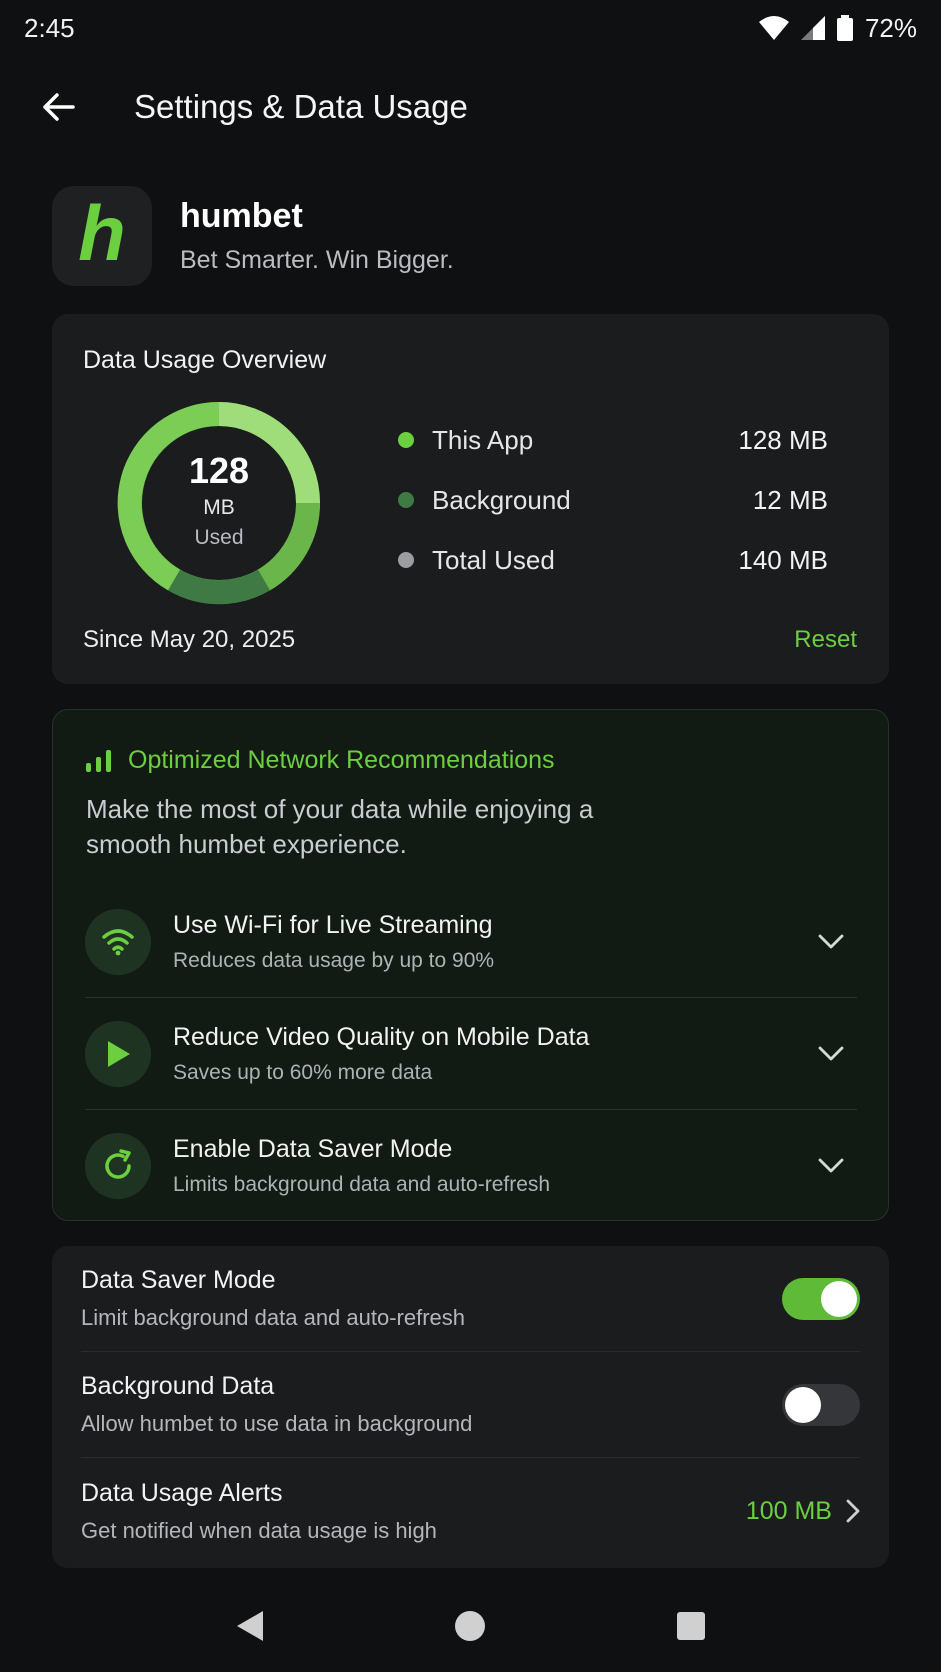 Image resolution: width=941 pixels, height=1672 pixels. What do you see at coordinates (890, 27) in the screenshot?
I see `battery-percent: 72%` at bounding box center [890, 27].